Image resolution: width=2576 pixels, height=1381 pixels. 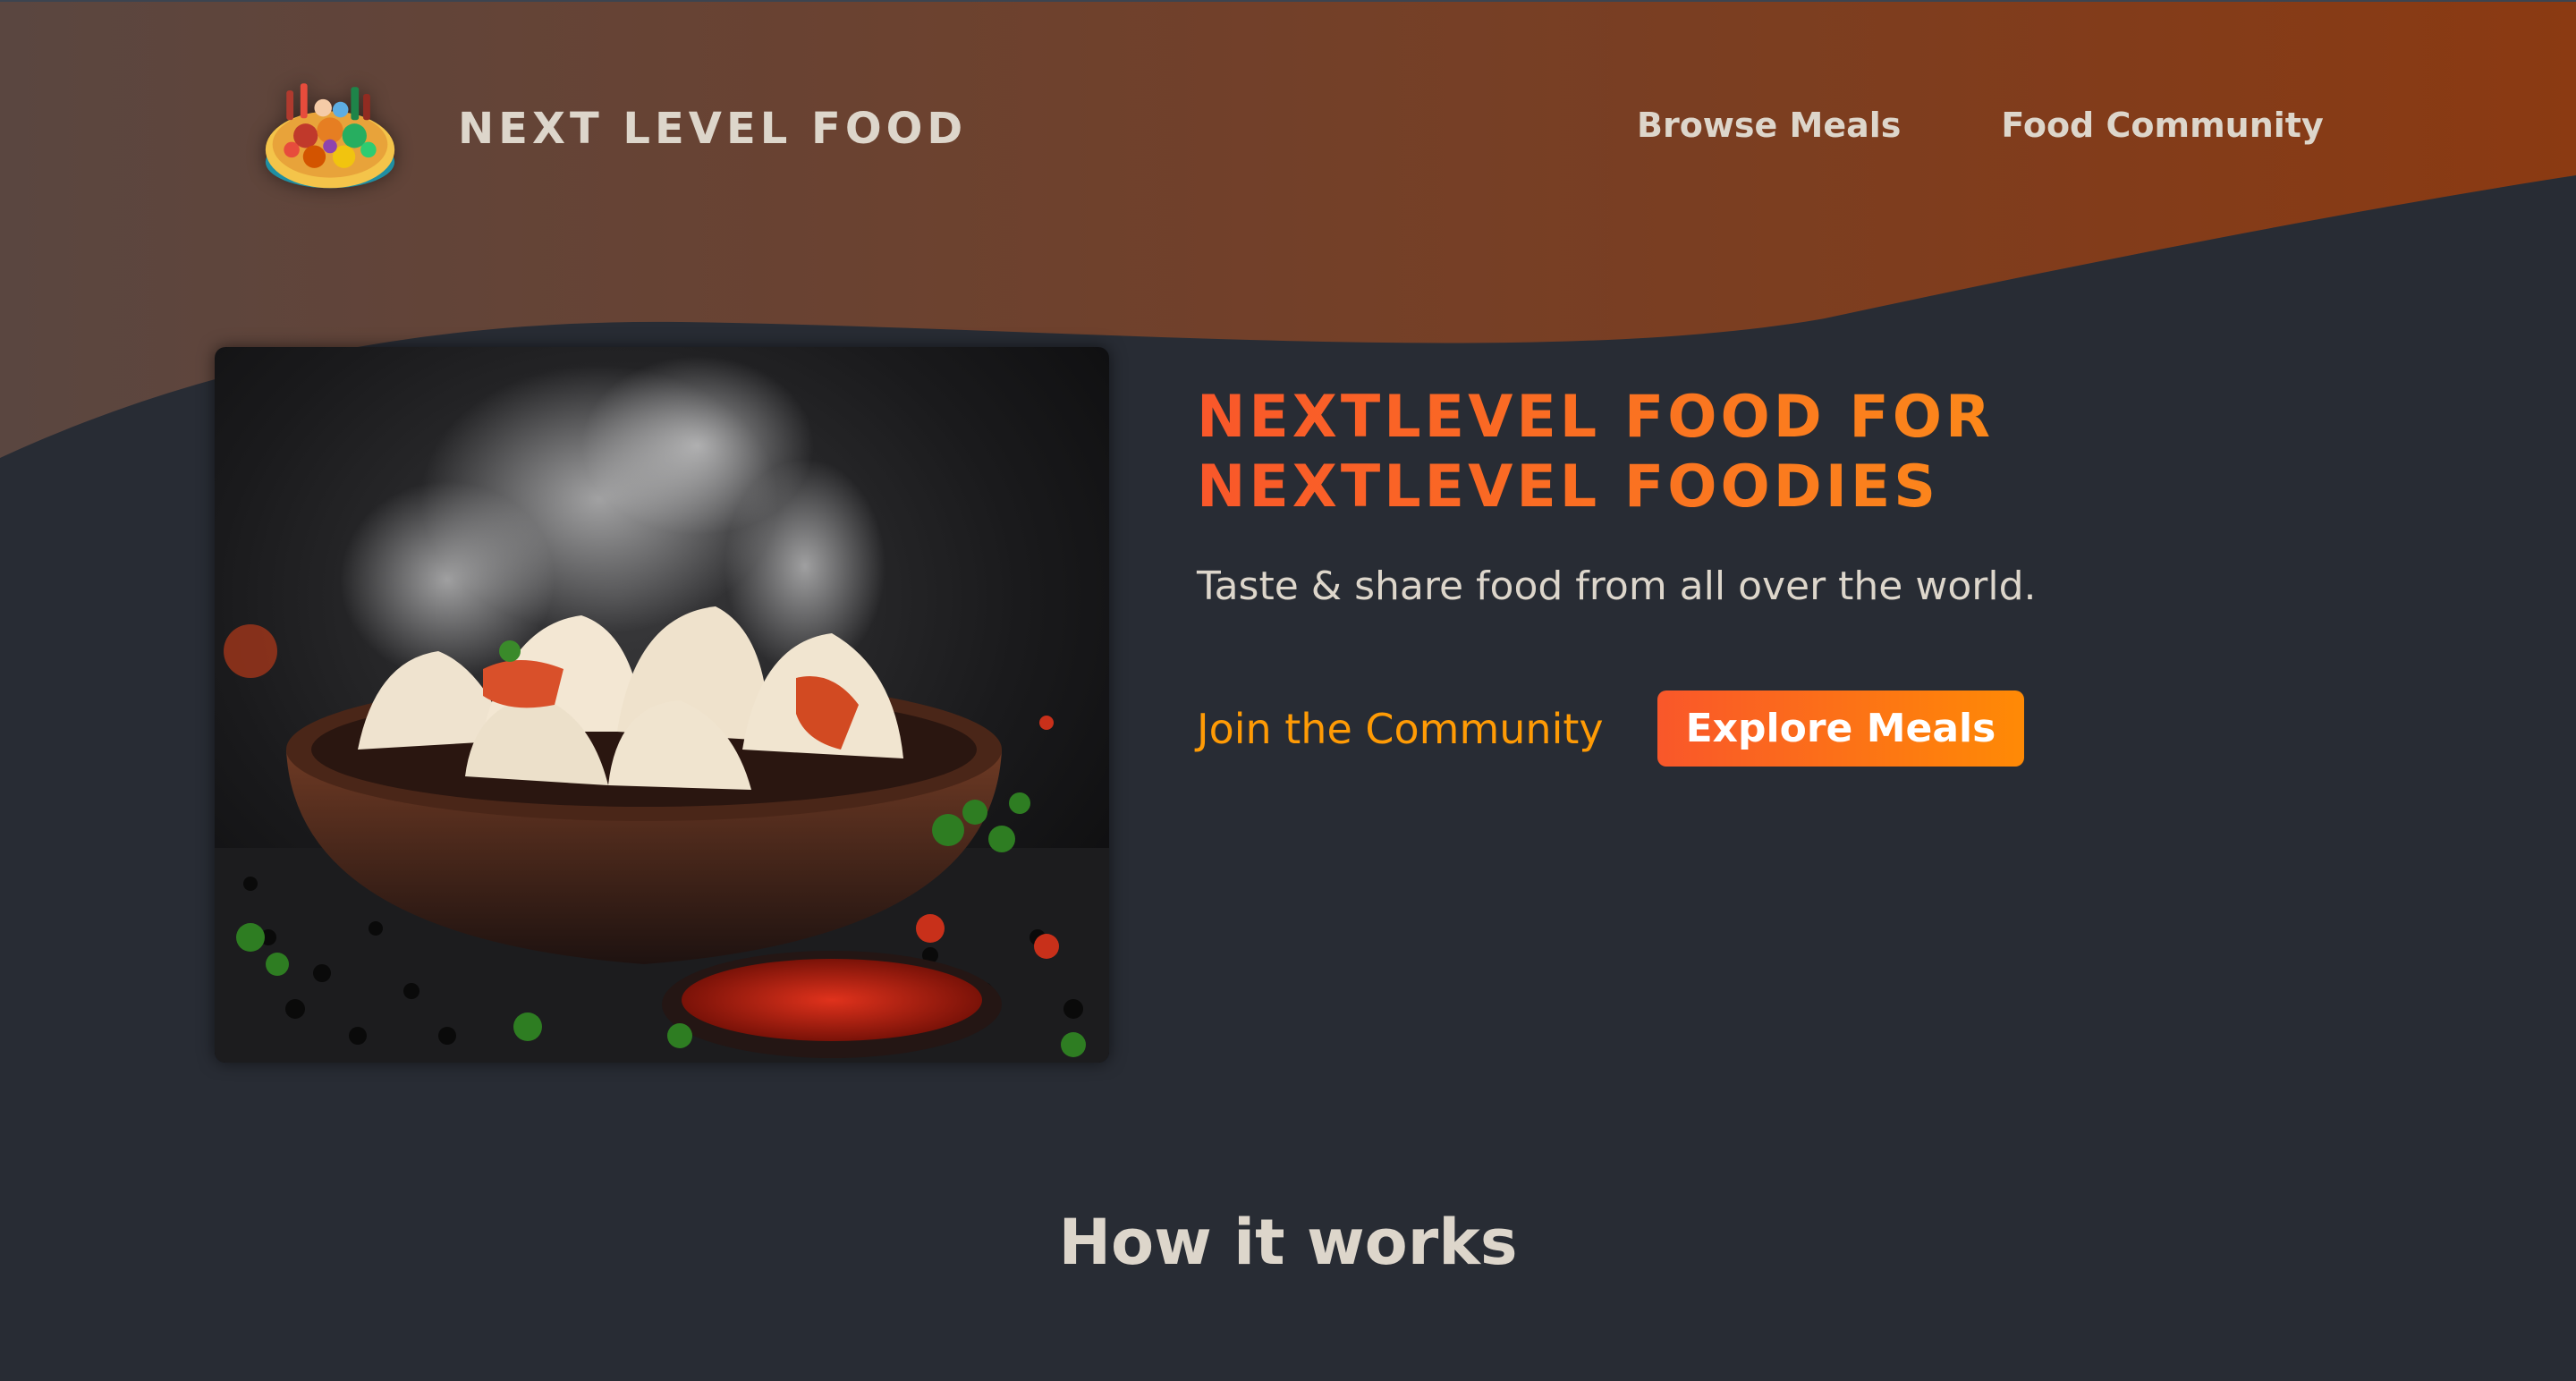 What do you see at coordinates (1288, 1) in the screenshot?
I see `top-border` at bounding box center [1288, 1].